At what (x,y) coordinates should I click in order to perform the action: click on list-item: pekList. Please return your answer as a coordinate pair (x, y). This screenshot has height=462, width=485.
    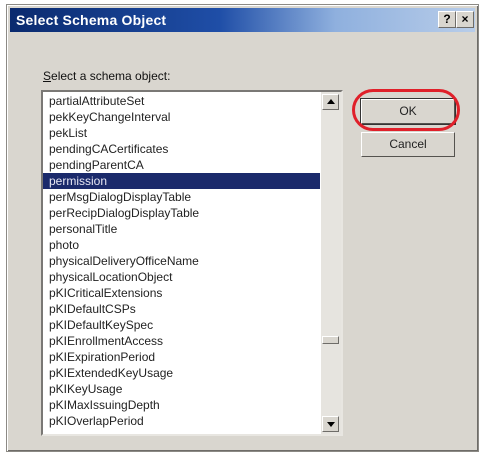
    Looking at the image, I should click on (181, 133).